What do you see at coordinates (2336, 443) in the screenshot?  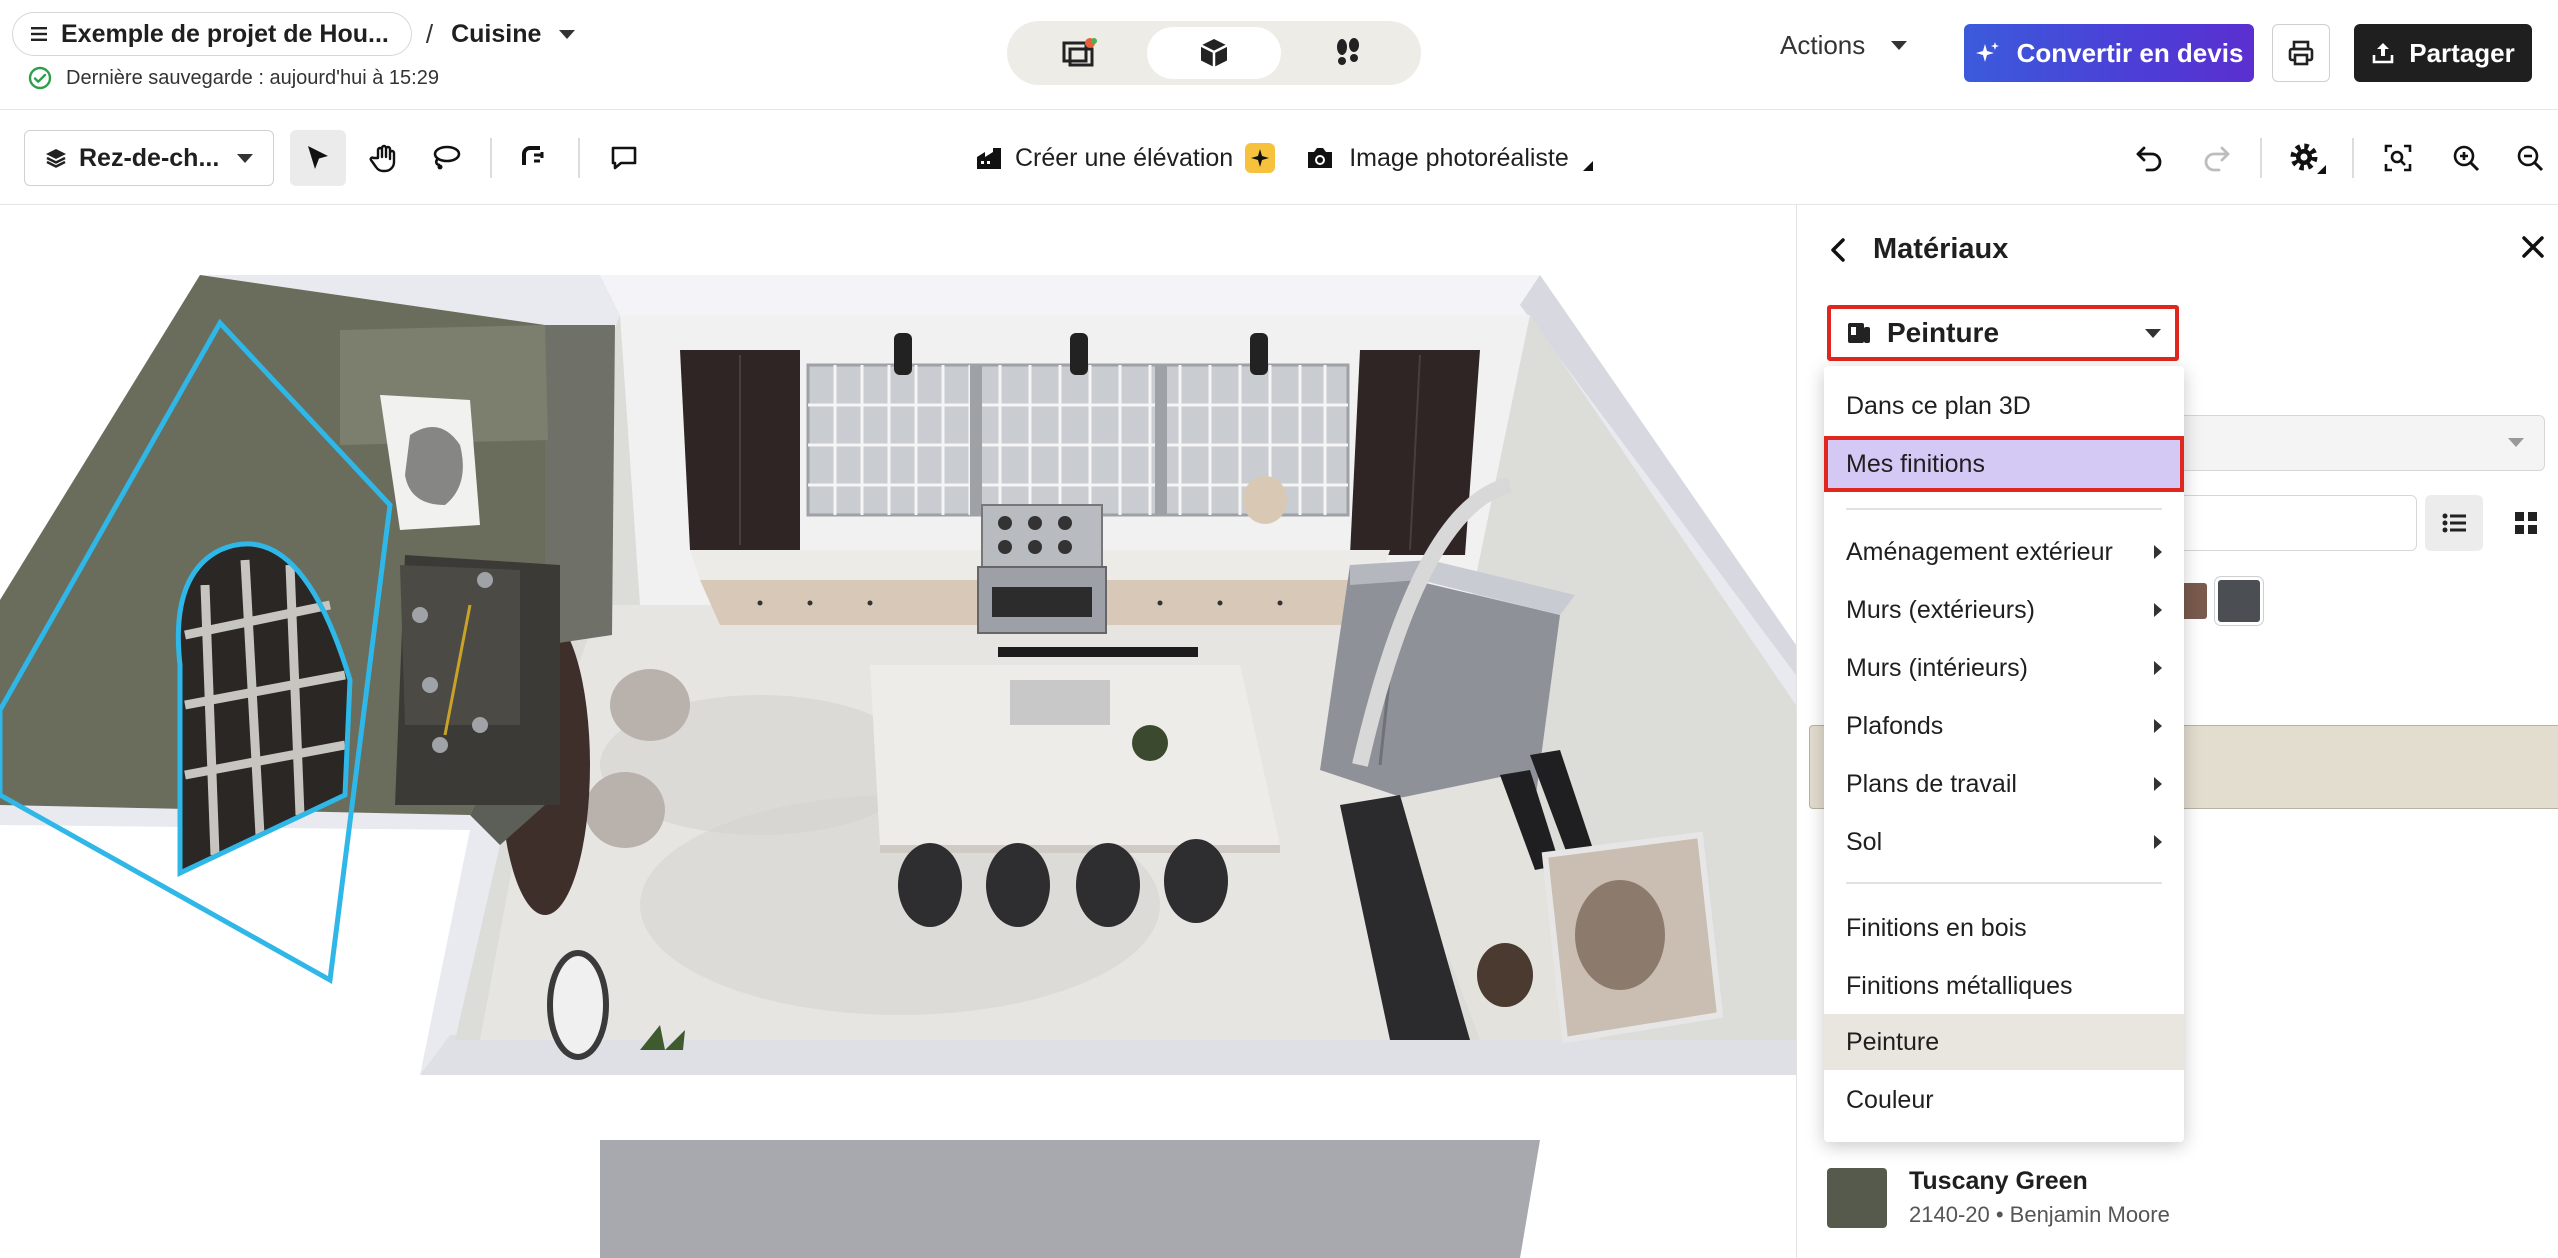 I see `filter-select` at bounding box center [2336, 443].